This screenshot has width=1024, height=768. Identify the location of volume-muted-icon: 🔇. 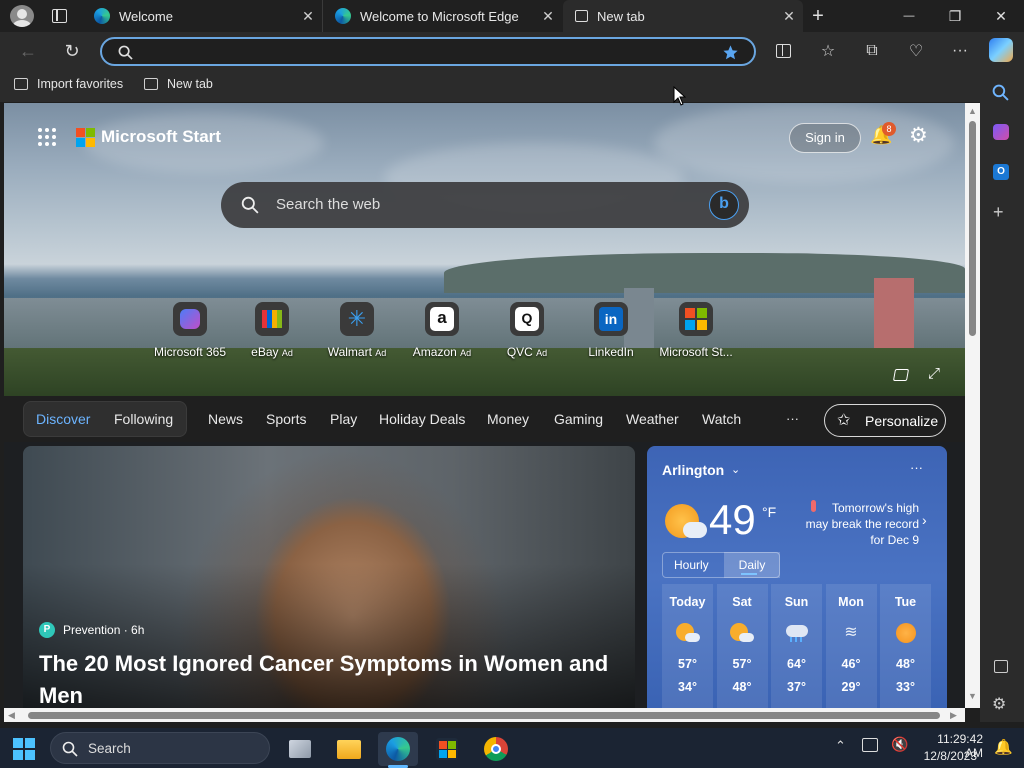
(899, 744).